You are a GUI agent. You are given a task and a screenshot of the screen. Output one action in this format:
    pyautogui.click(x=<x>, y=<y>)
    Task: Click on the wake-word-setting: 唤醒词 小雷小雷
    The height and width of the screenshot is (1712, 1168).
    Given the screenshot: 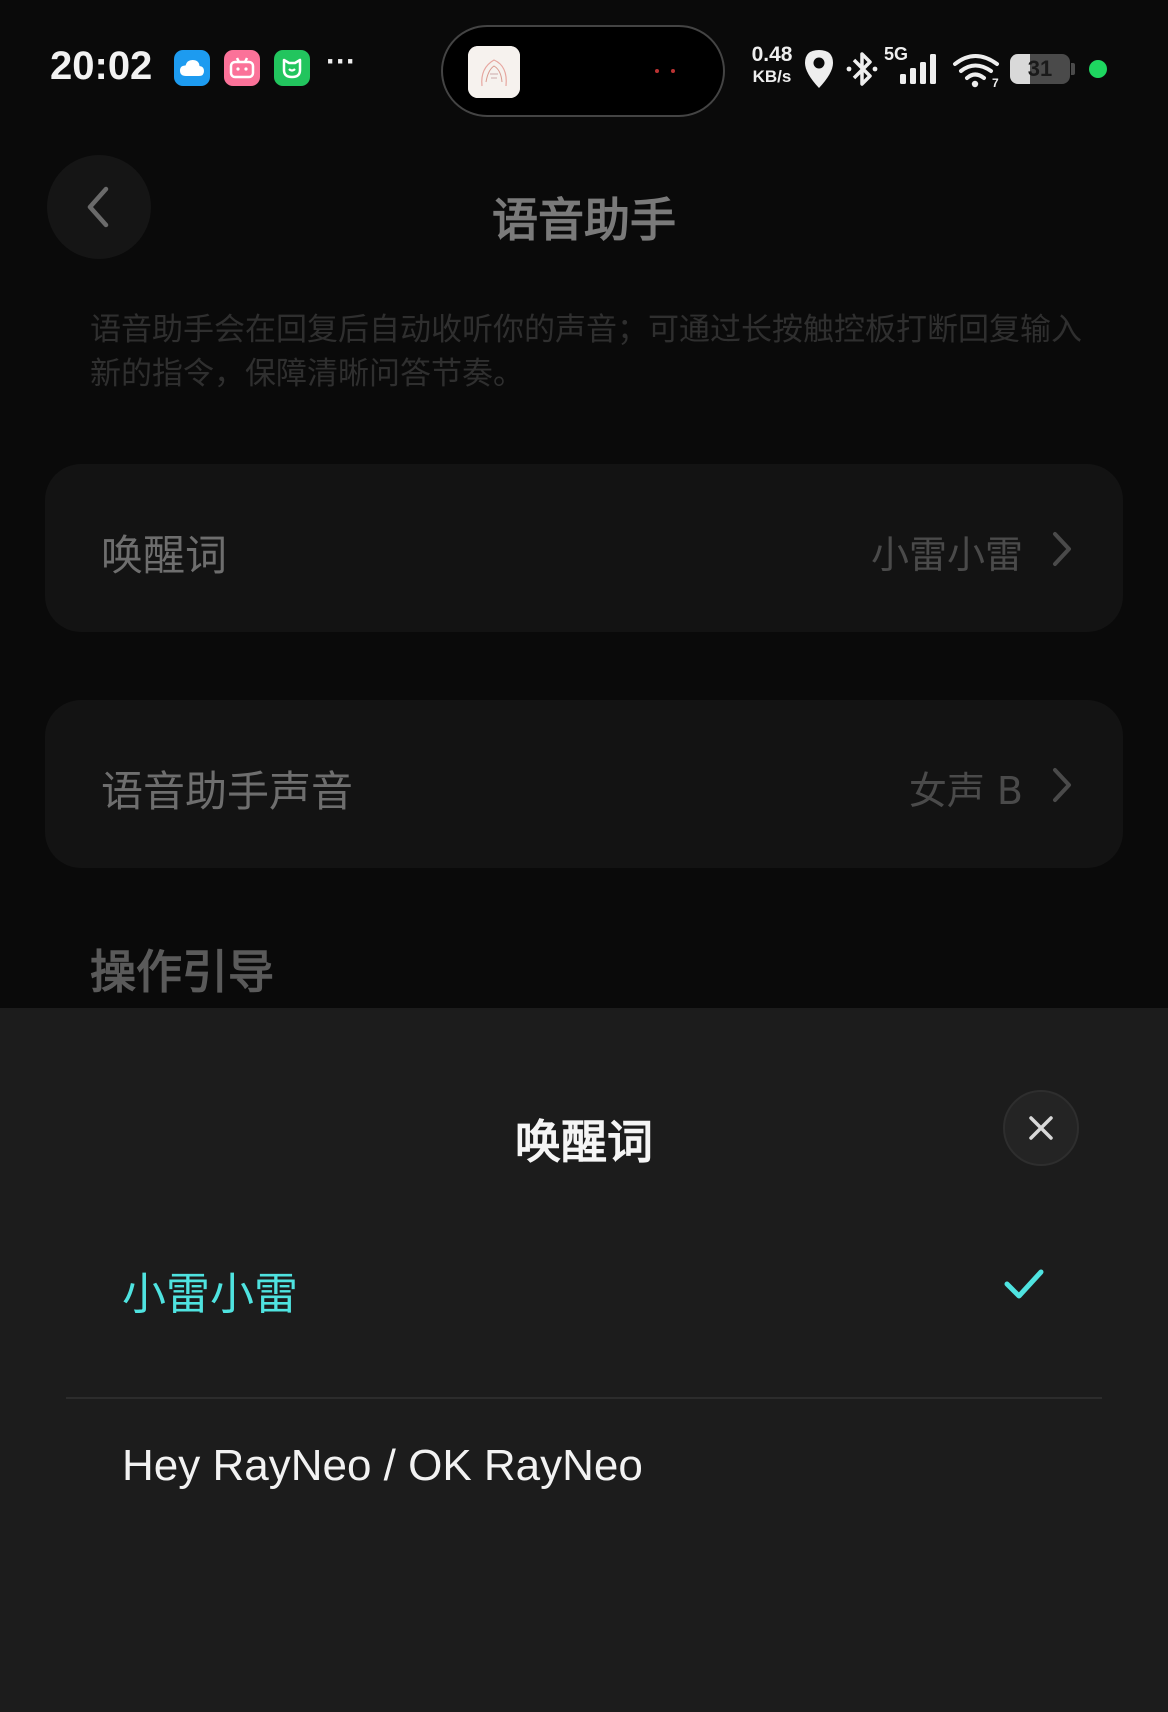 What is the action you would take?
    pyautogui.click(x=584, y=548)
    